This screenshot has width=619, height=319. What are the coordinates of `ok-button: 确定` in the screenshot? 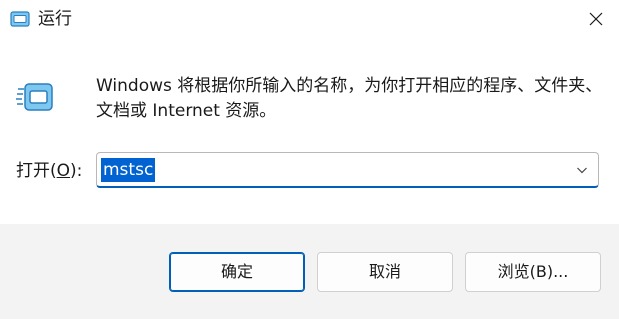 It's located at (237, 272).